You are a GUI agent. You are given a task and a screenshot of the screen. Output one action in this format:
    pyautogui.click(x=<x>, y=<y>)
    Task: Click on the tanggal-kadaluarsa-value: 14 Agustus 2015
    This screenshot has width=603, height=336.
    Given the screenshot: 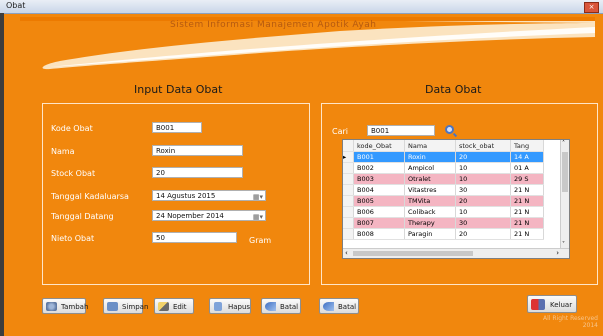 What is the action you would take?
    pyautogui.click(x=186, y=196)
    